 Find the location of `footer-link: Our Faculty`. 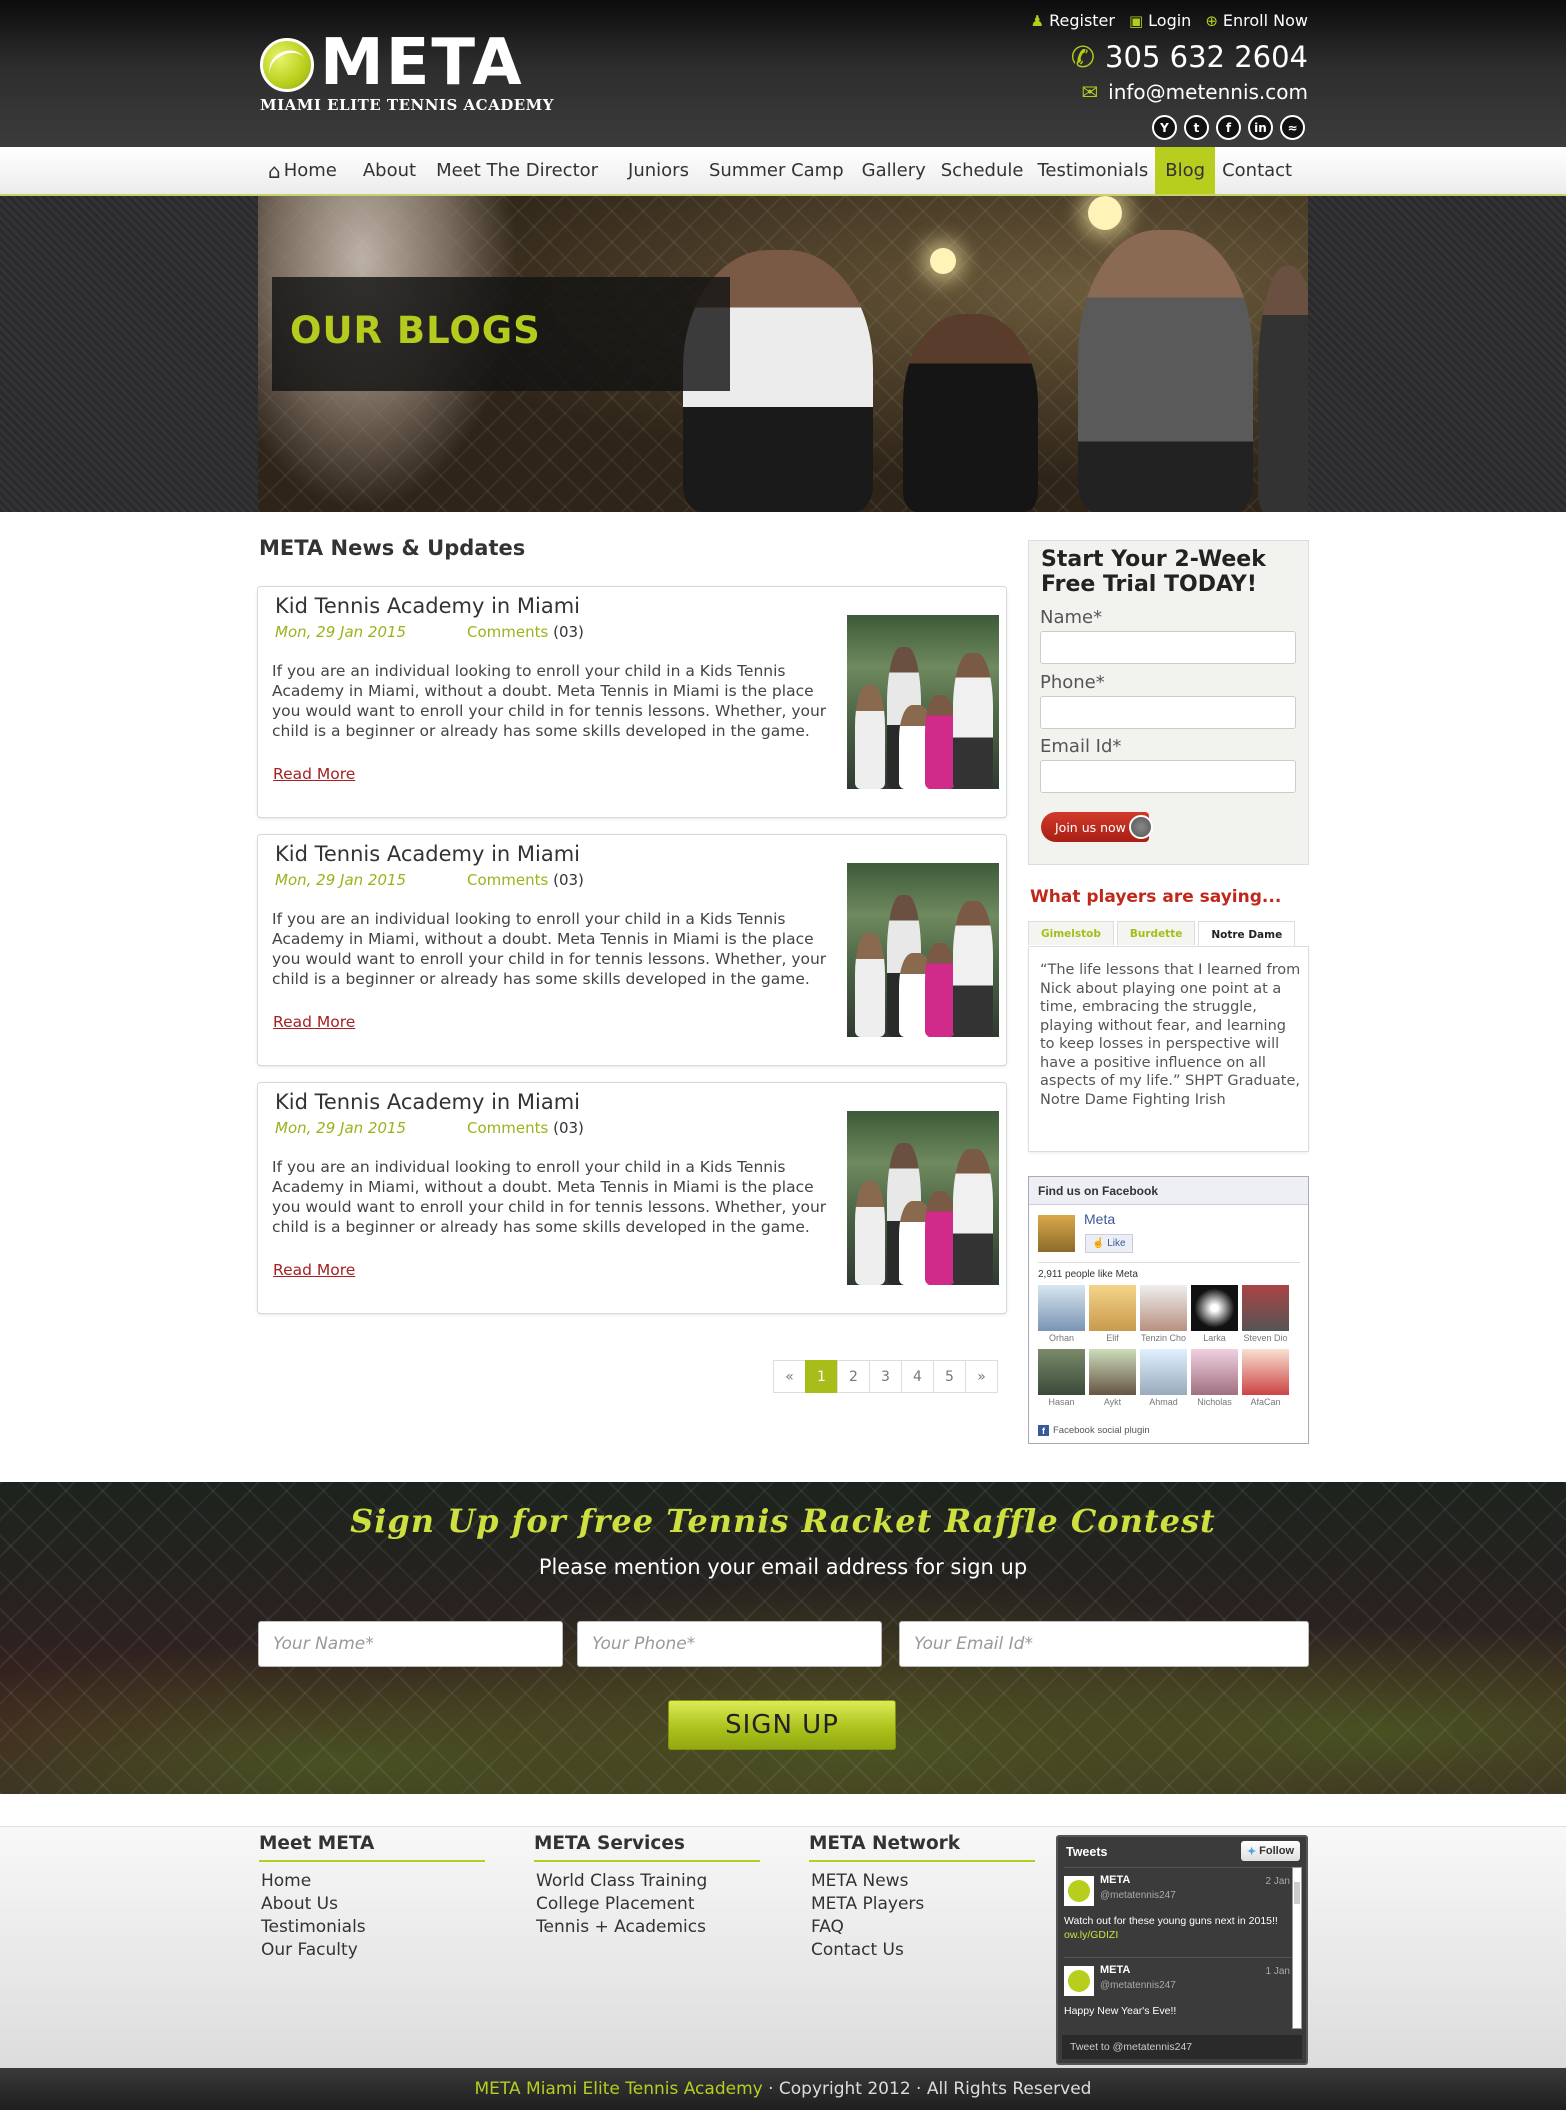

footer-link: Our Faculty is located at coordinates (373, 1950).